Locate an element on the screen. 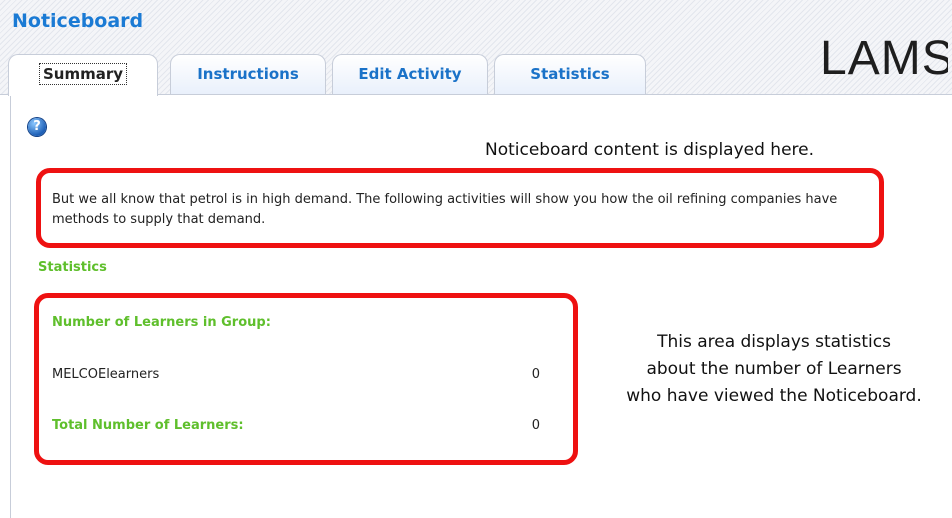 The width and height of the screenshot is (952, 518). statistics-annotation-line-1: This area displays statistics is located at coordinates (774, 342).